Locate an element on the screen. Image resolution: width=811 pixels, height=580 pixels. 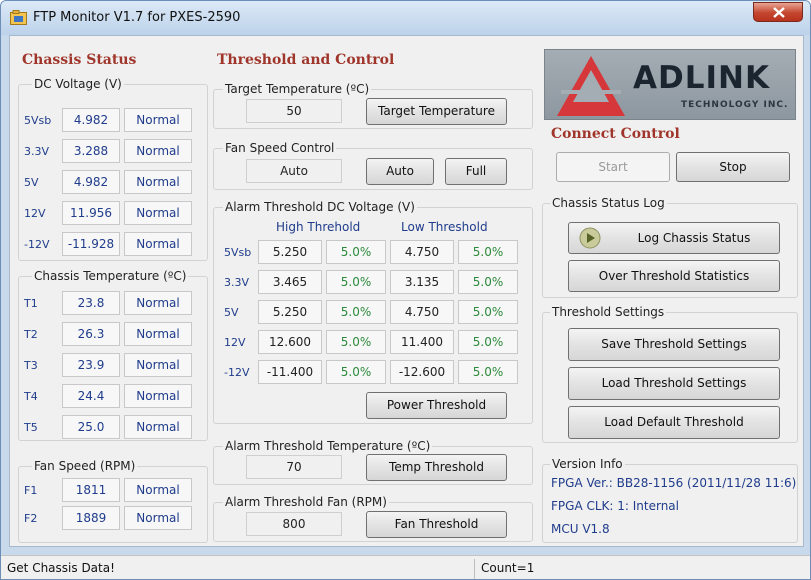
temperature-row-value: 26.3 is located at coordinates (91, 334).